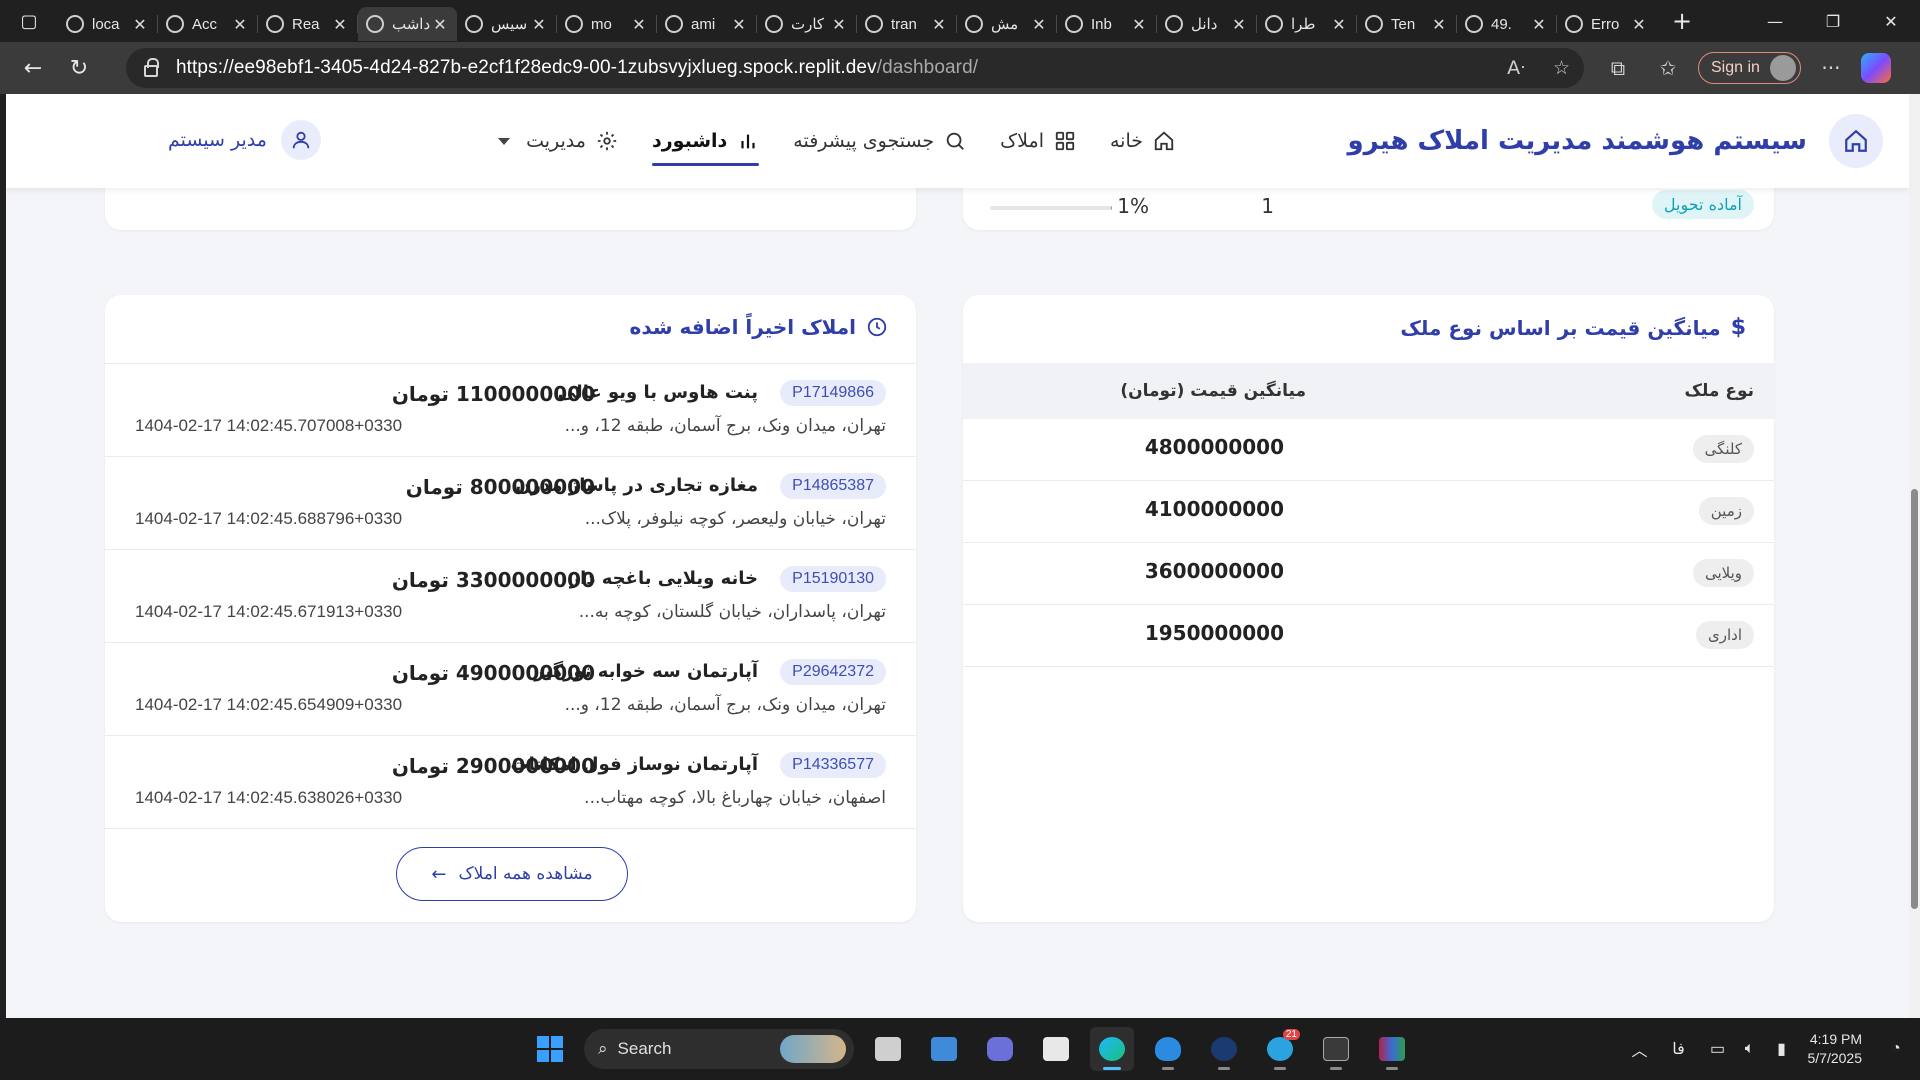 Image resolution: width=1920 pixels, height=1080 pixels. What do you see at coordinates (1306, 24) in the screenshot?
I see `browser-tab: طرا ✕` at bounding box center [1306, 24].